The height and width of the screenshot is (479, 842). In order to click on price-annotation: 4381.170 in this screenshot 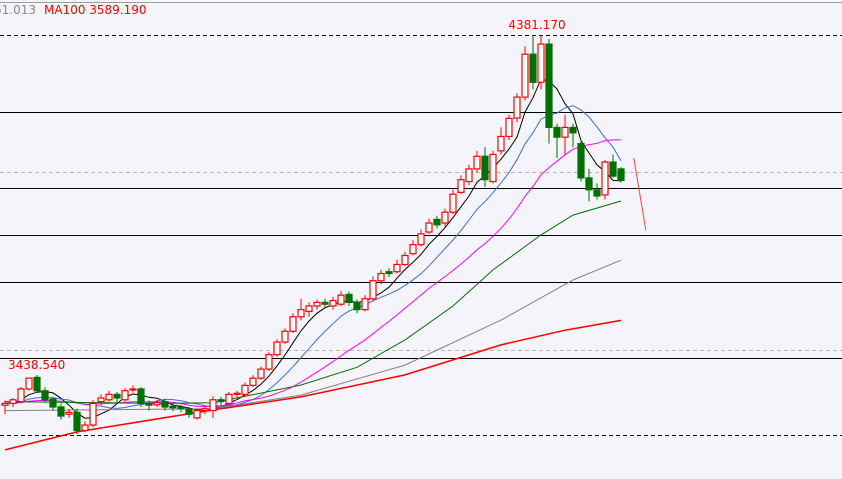, I will do `click(536, 25)`.